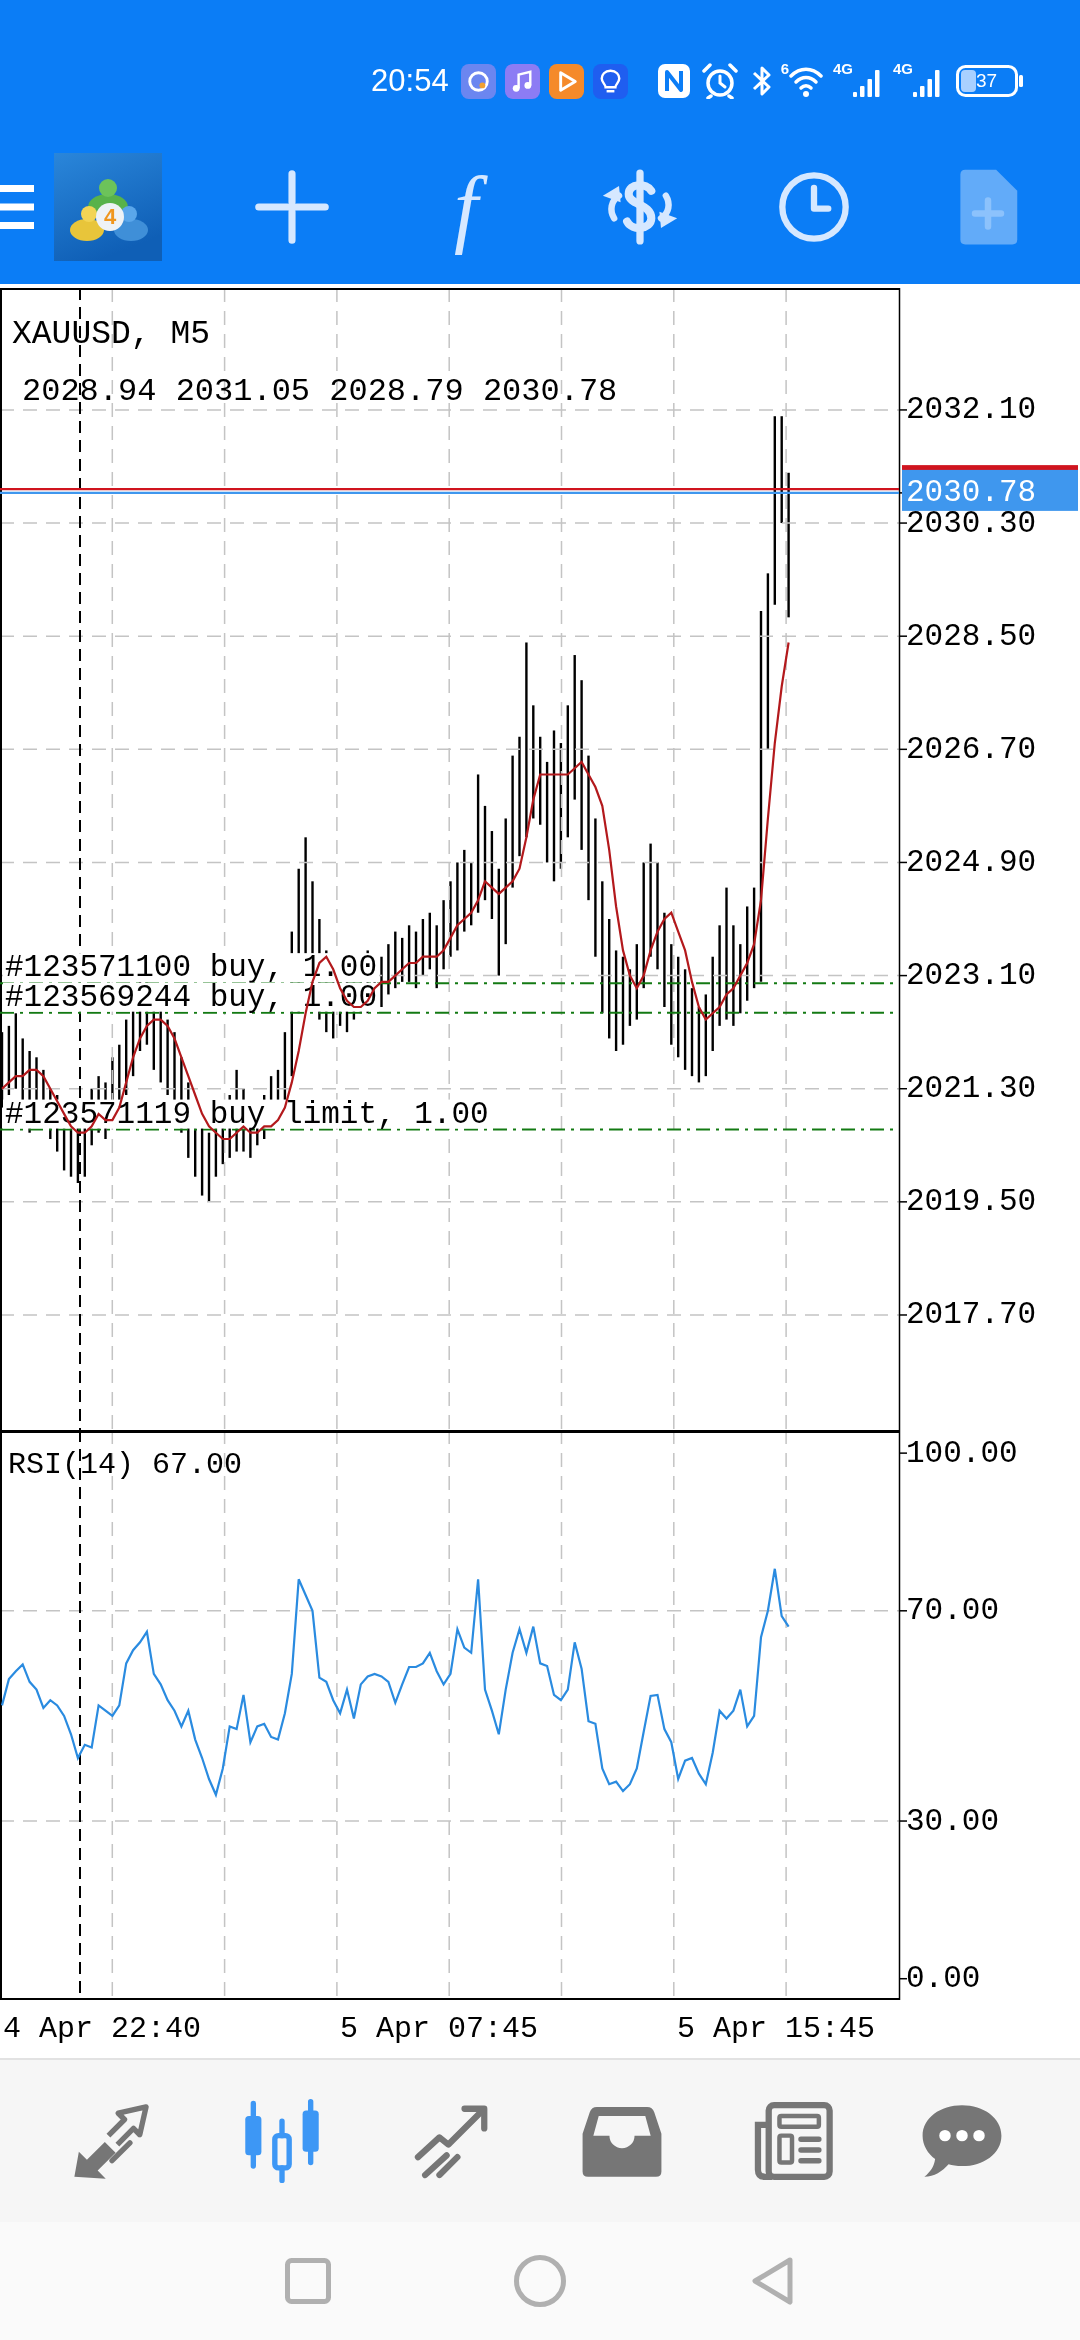  Describe the element at coordinates (971, 1089) in the screenshot. I see `price-axis-label: 2021.30` at that location.